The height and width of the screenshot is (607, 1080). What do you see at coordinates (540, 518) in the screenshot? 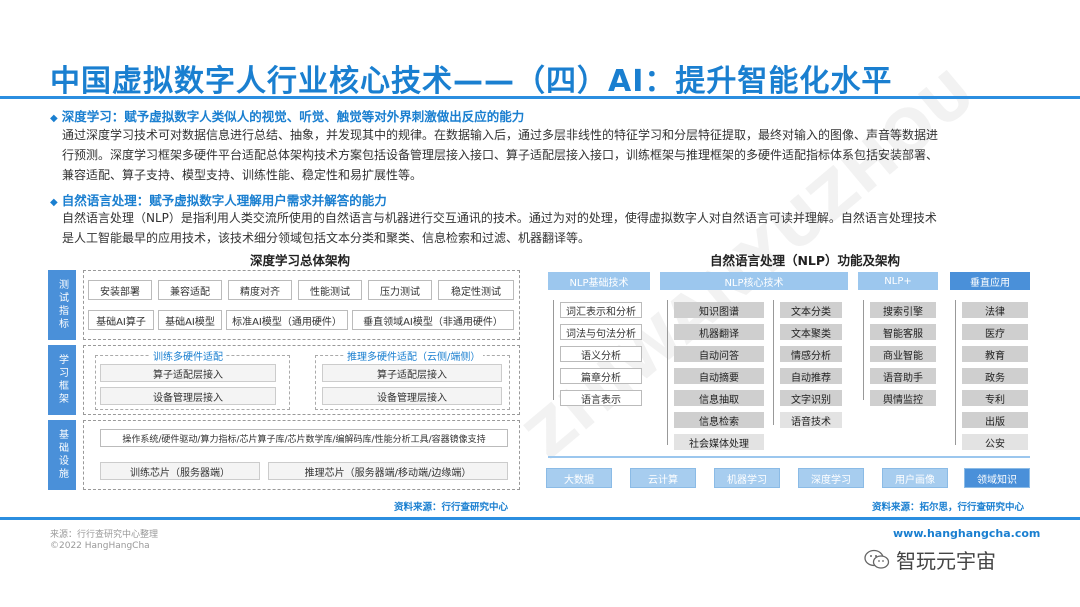
I see `footer-divider` at bounding box center [540, 518].